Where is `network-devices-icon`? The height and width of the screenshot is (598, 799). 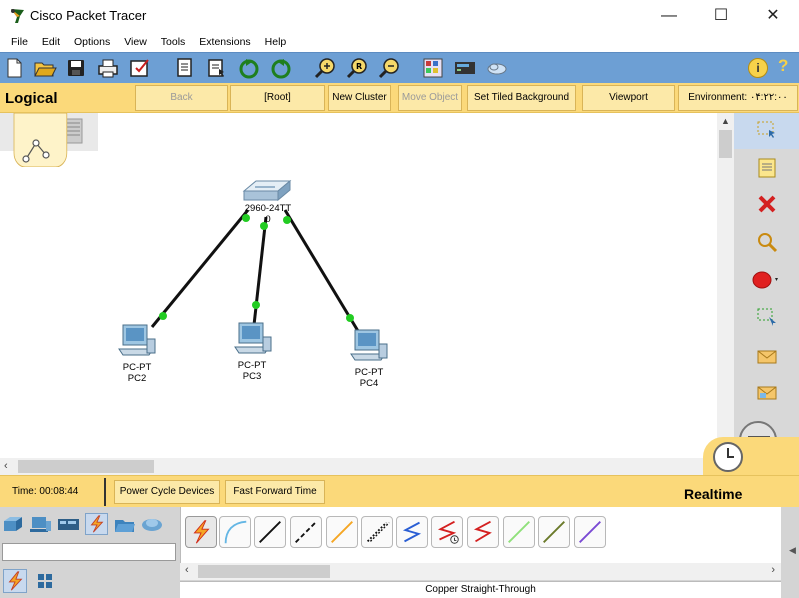
network-devices-icon is located at coordinates (13, 524).